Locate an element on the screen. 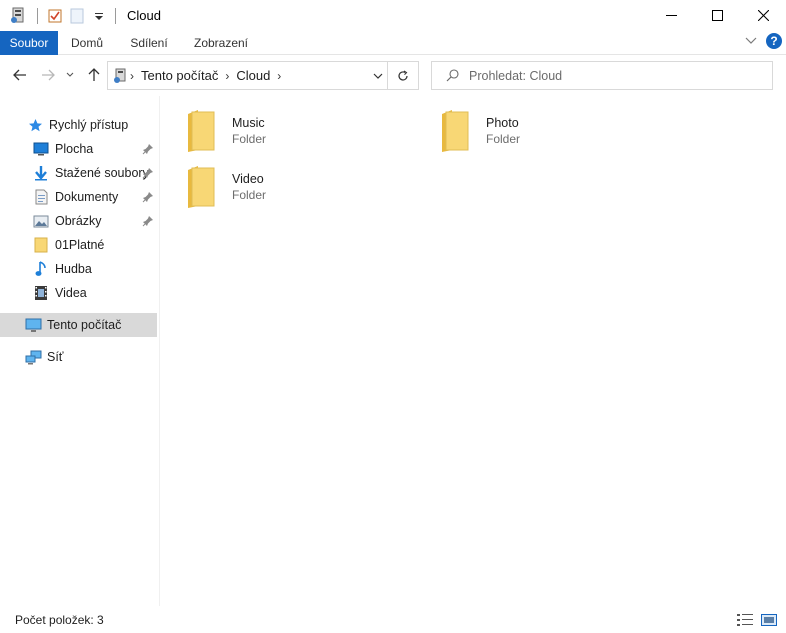 The width and height of the screenshot is (786, 633). folder-item-video: Video Folder is located at coordinates (280, 189).